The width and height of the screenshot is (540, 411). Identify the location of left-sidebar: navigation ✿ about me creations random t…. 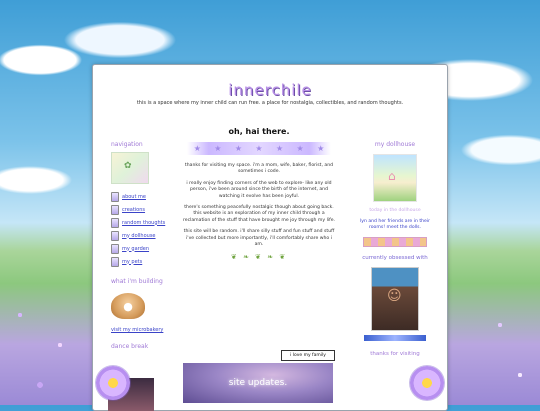
(141, 247).